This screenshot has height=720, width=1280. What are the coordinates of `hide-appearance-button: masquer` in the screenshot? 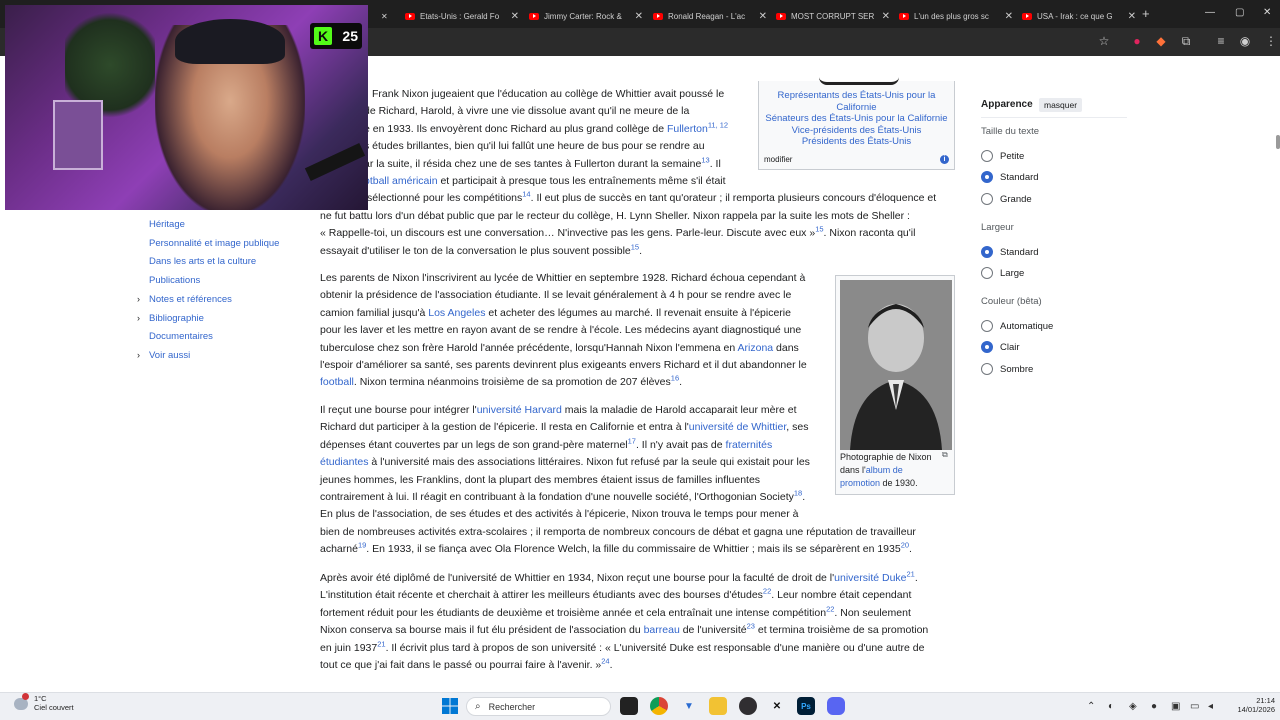 It's located at (1061, 105).